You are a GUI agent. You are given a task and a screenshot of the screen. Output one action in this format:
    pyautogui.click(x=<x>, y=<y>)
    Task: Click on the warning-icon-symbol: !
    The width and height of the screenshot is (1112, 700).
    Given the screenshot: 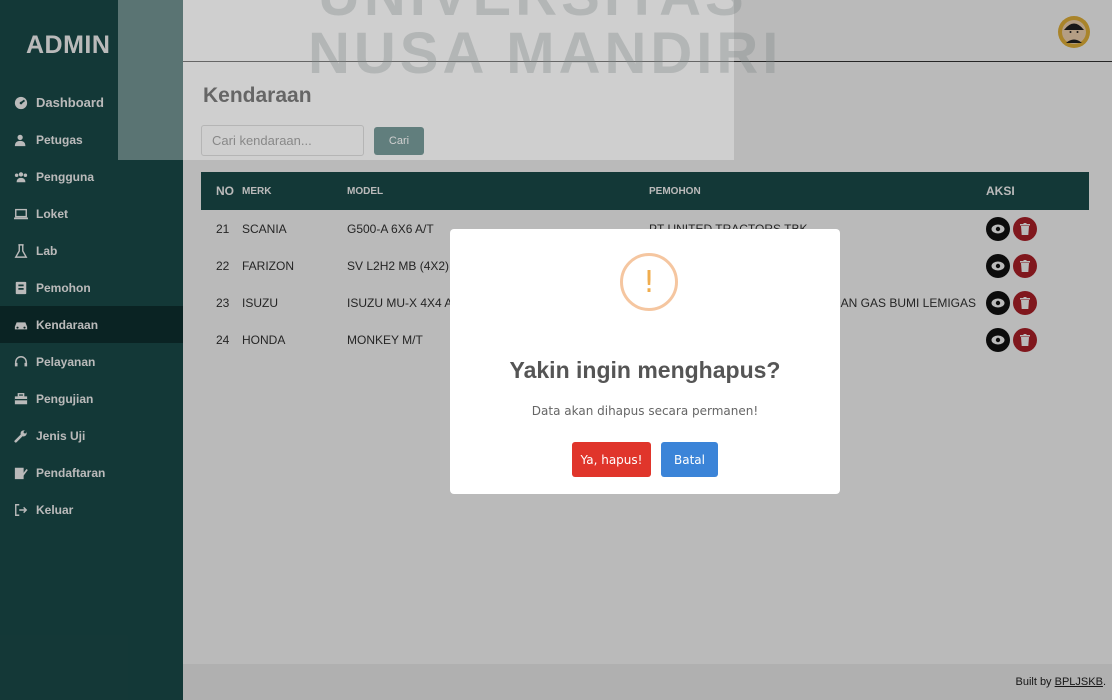 What is the action you would take?
    pyautogui.click(x=649, y=282)
    